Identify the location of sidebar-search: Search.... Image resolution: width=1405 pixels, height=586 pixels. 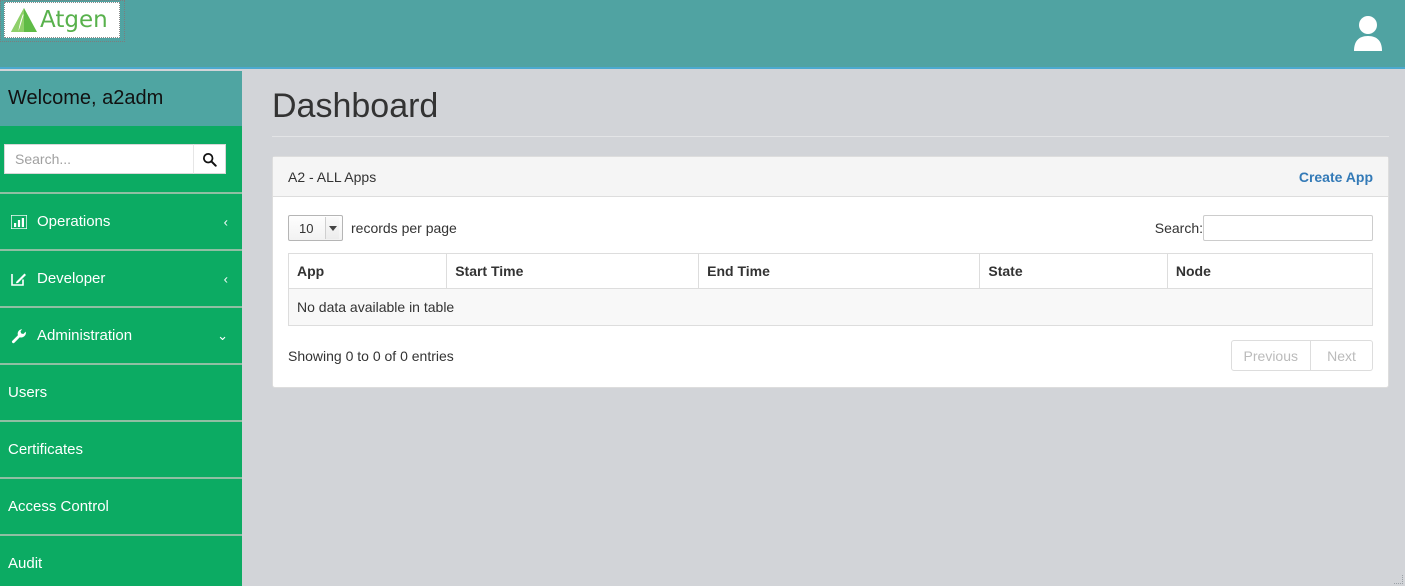
(121, 159).